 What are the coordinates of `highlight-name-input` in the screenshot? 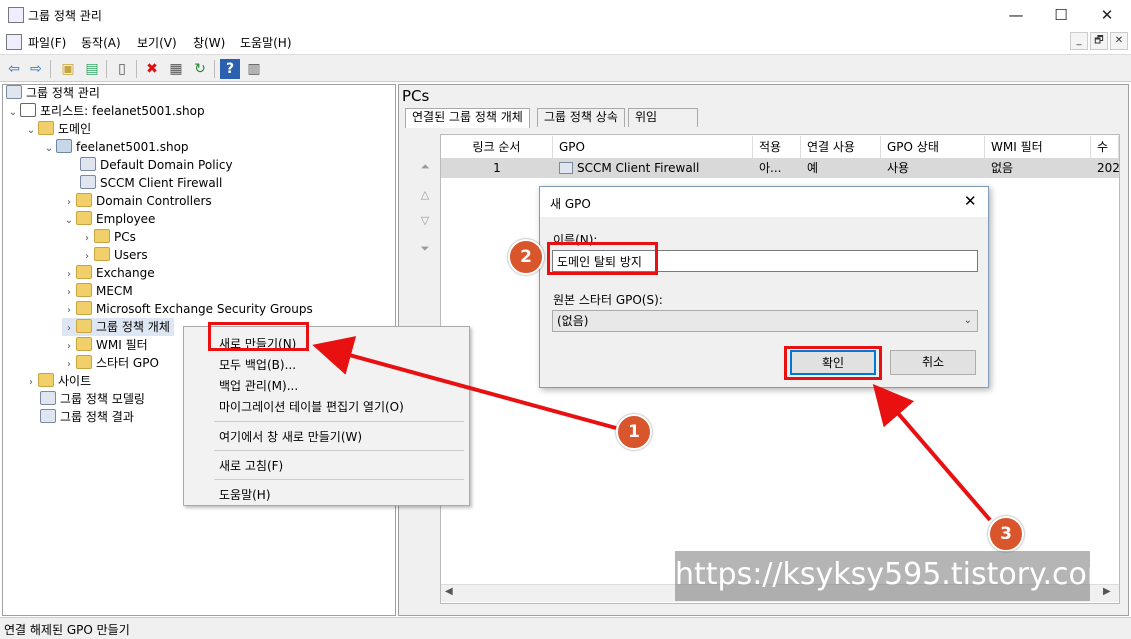 It's located at (602, 258).